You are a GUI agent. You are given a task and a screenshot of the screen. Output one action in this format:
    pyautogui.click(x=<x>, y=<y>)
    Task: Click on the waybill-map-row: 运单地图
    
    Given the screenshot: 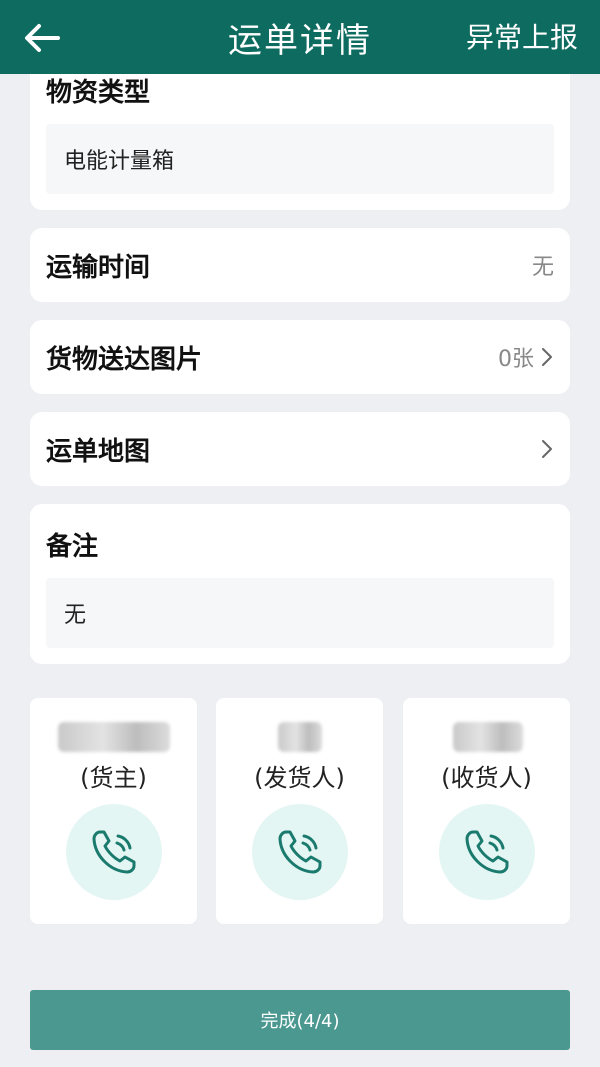 What is the action you would take?
    pyautogui.click(x=300, y=449)
    